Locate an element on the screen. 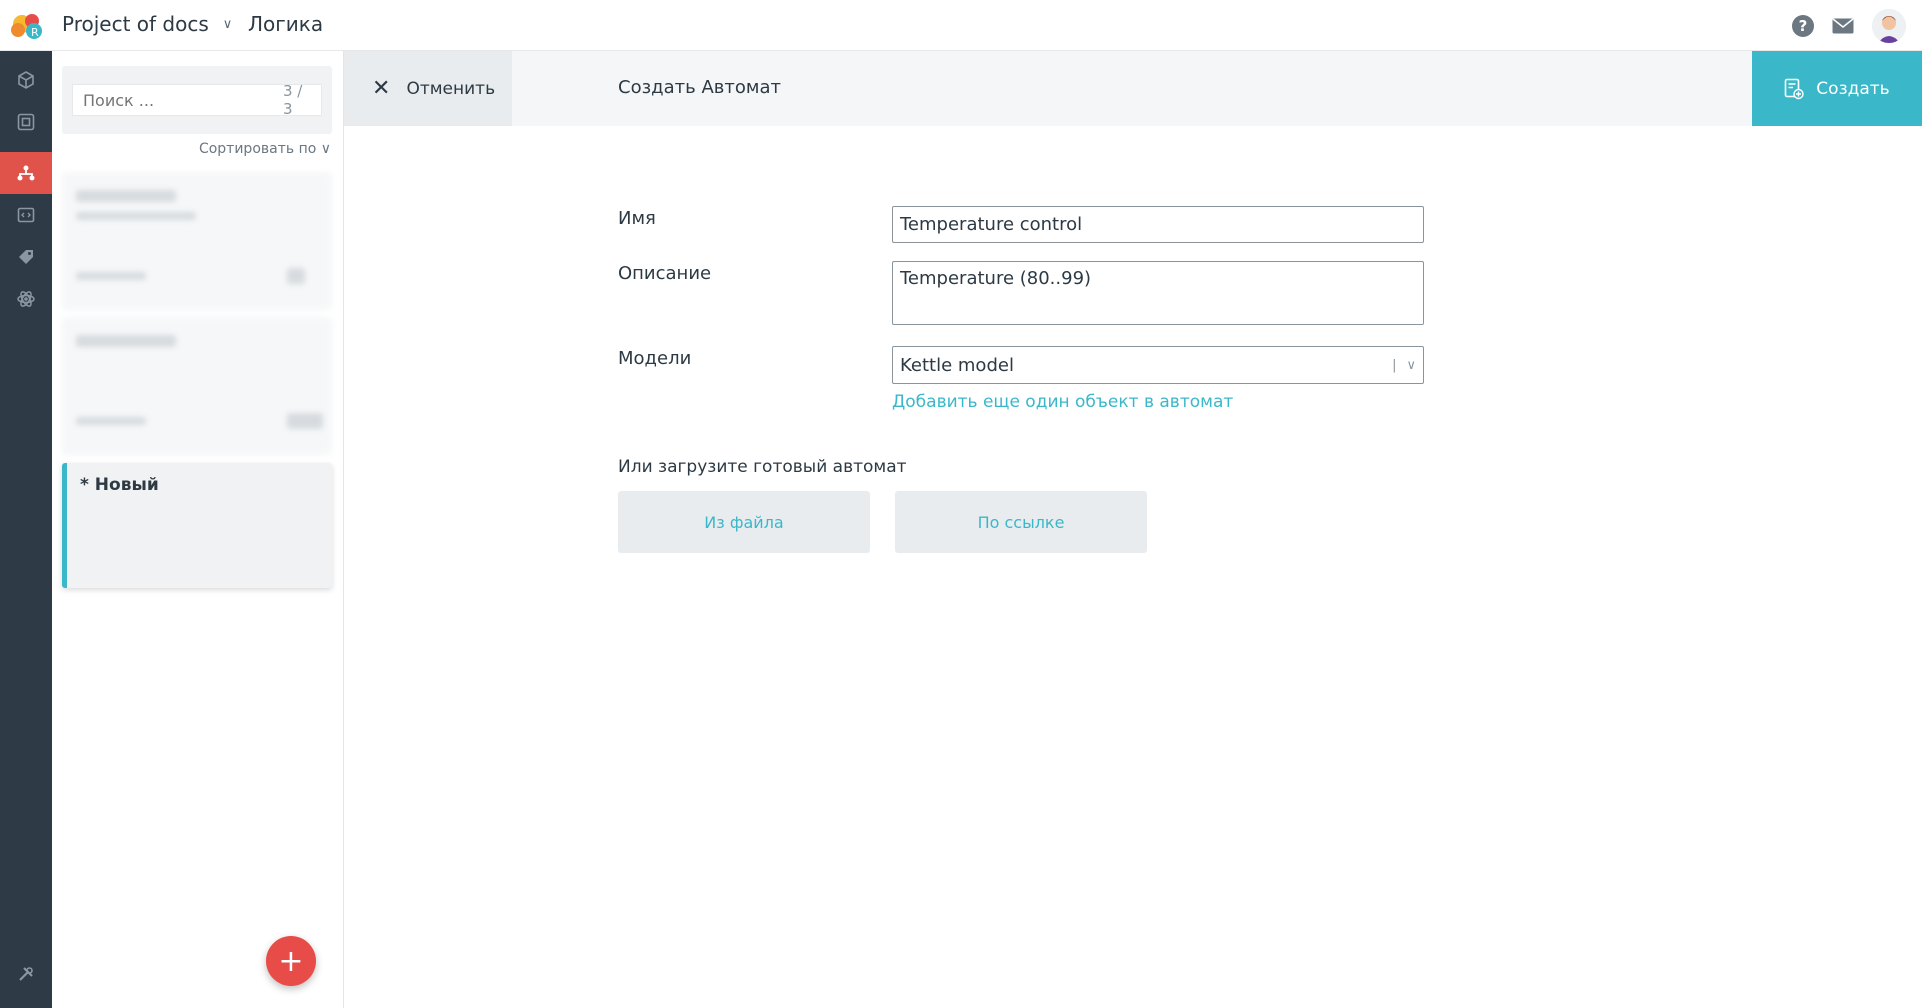 Image resolution: width=1922 pixels, height=1008 pixels. search-box: 3 / 3 is located at coordinates (197, 100).